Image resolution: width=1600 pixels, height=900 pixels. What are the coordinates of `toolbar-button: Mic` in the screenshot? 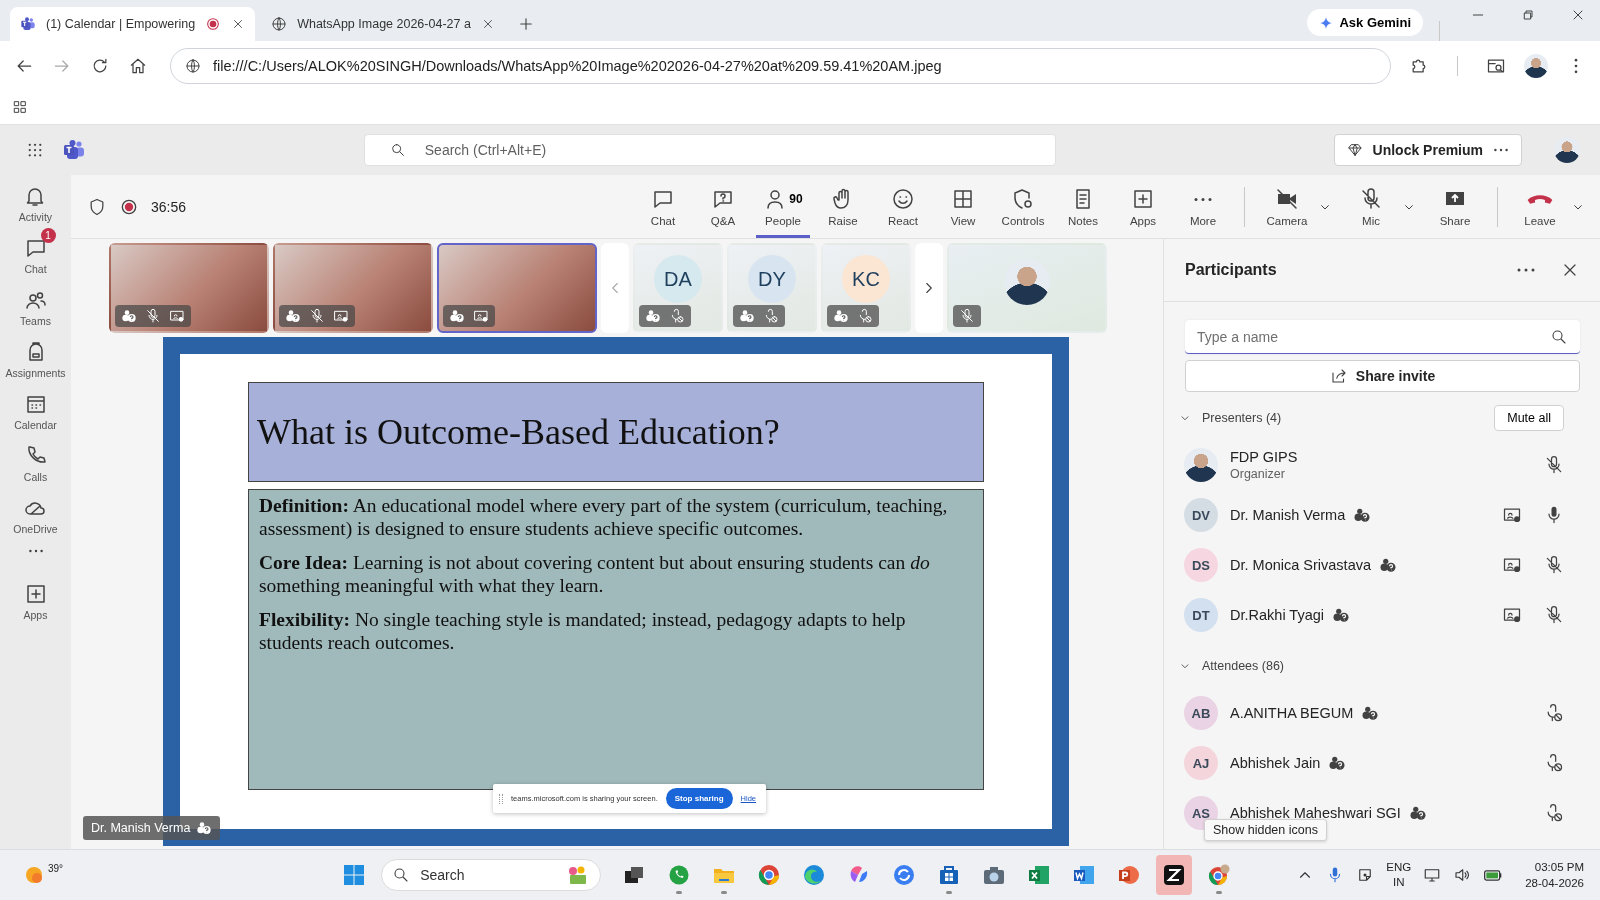 It's located at (1371, 206).